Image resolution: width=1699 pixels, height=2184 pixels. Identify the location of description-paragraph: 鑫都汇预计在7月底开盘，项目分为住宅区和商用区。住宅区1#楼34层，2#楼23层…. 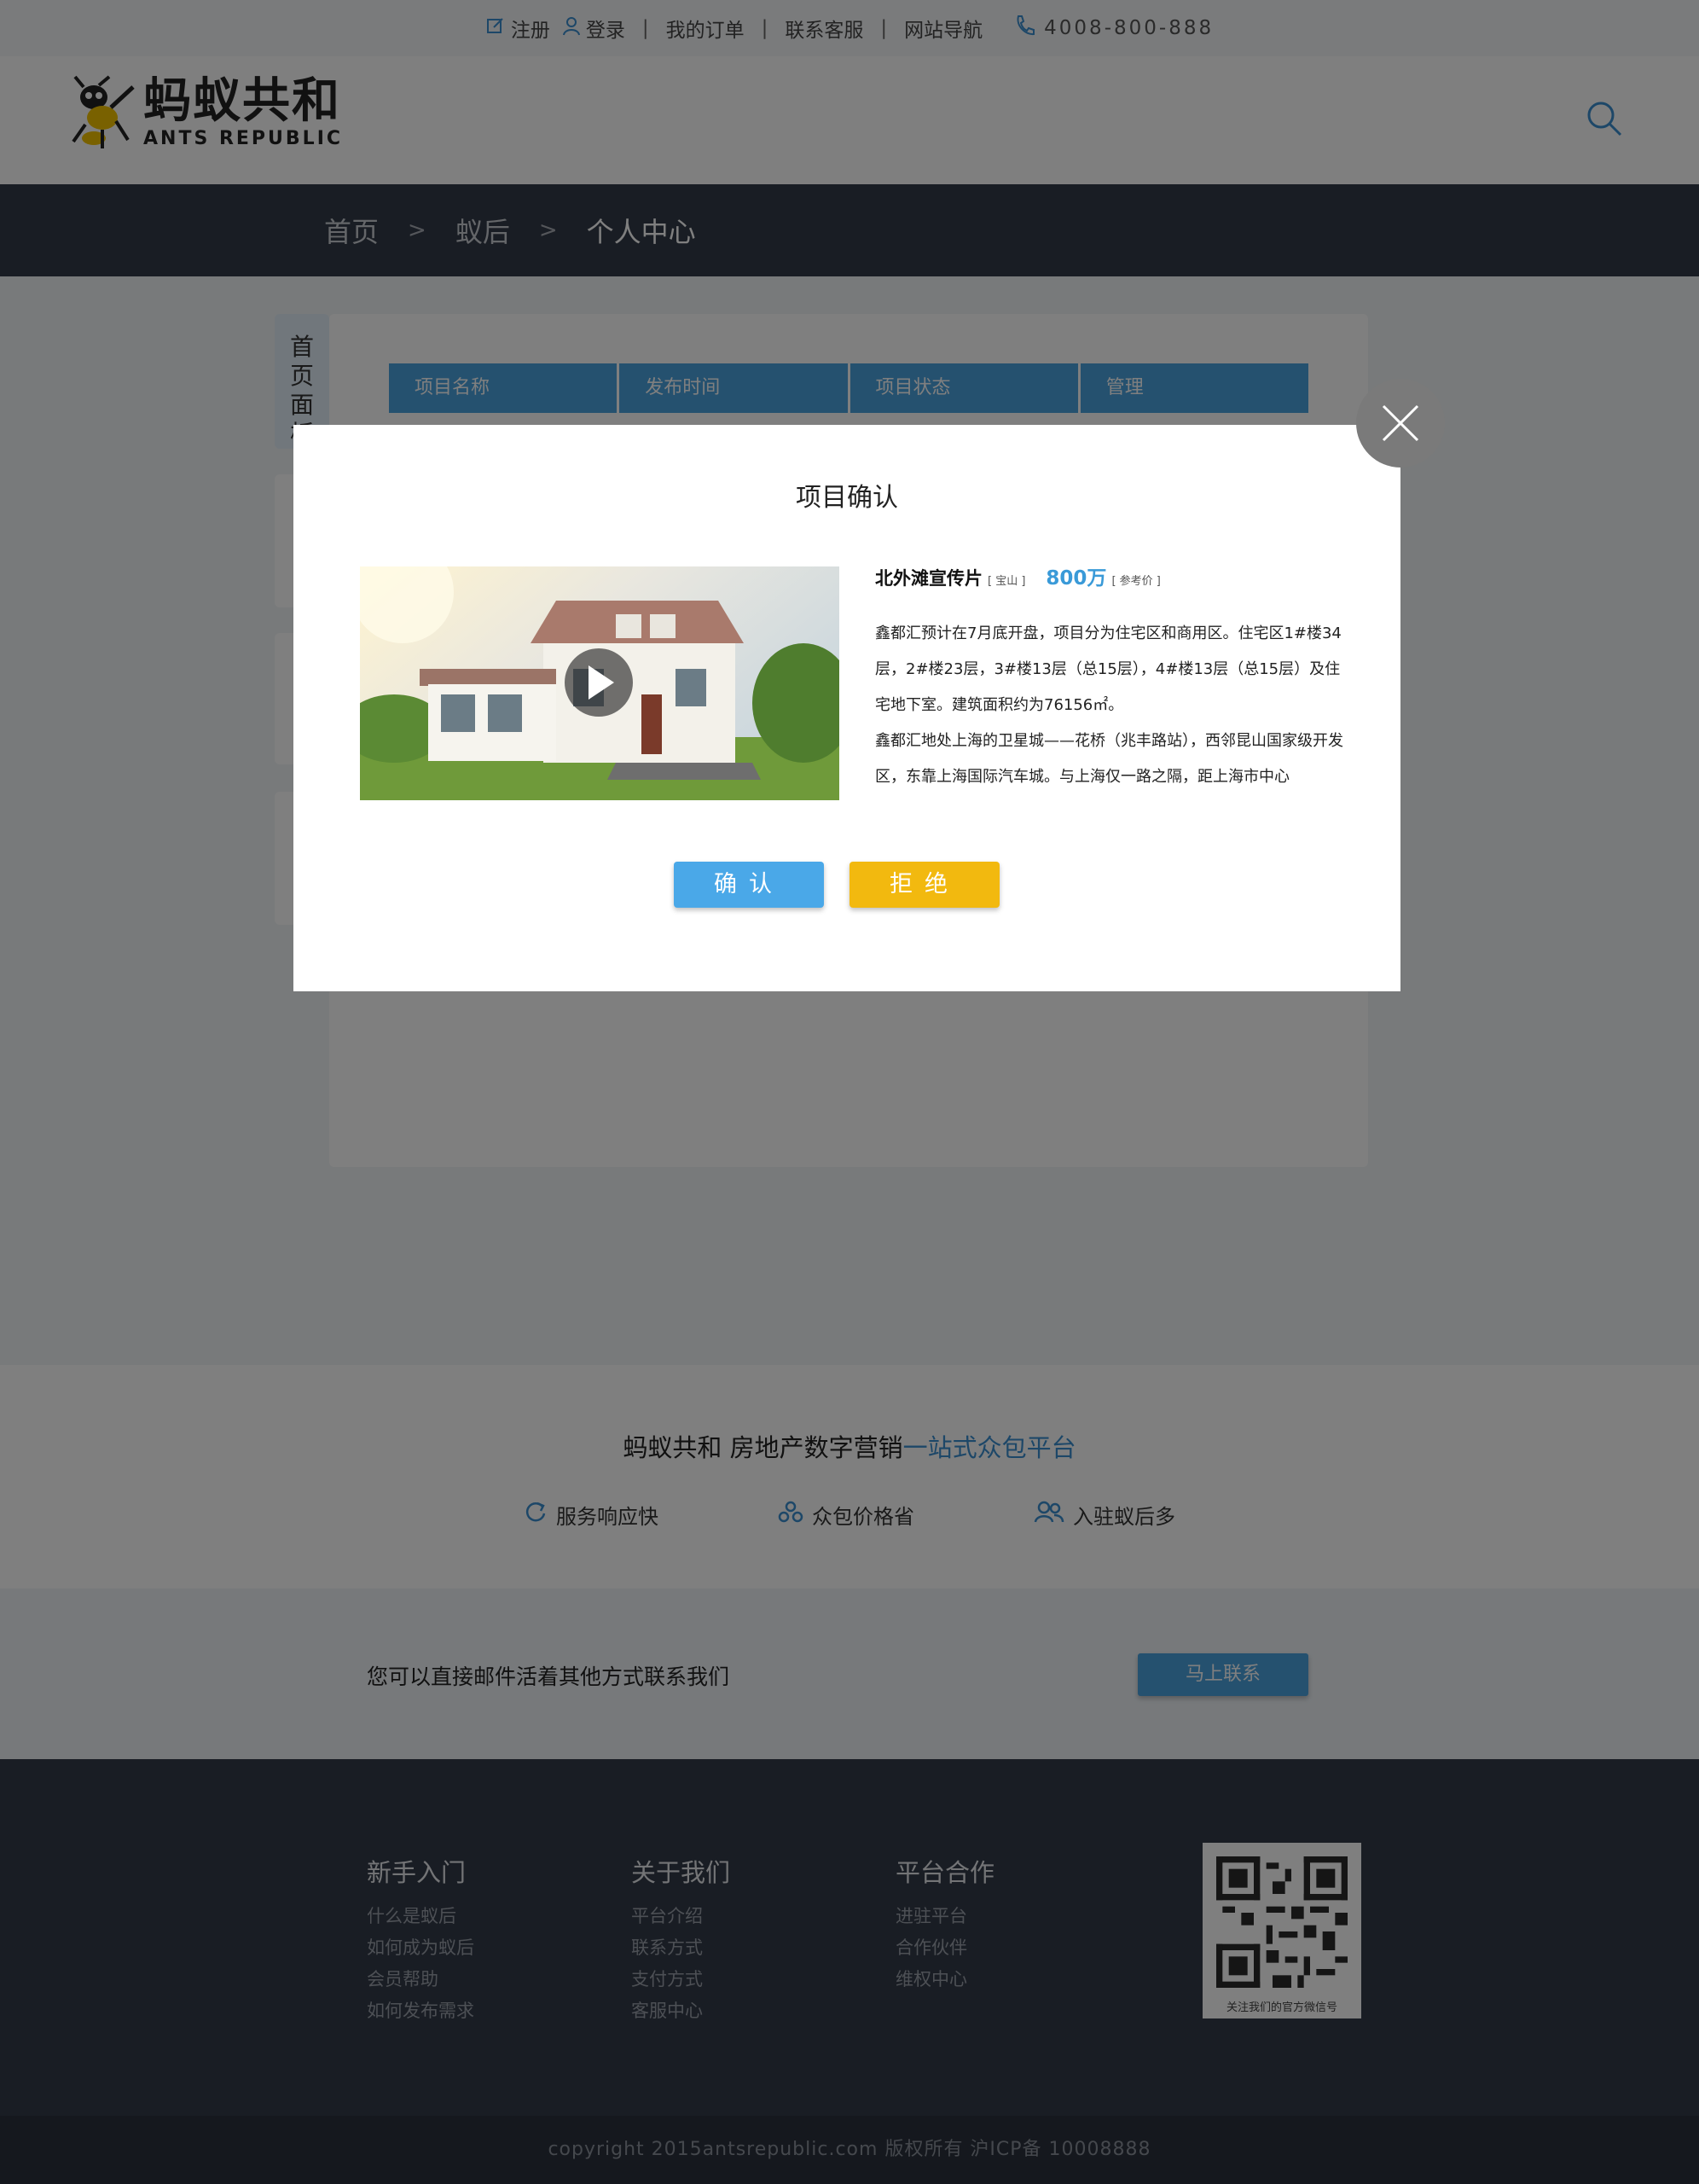
(1108, 669).